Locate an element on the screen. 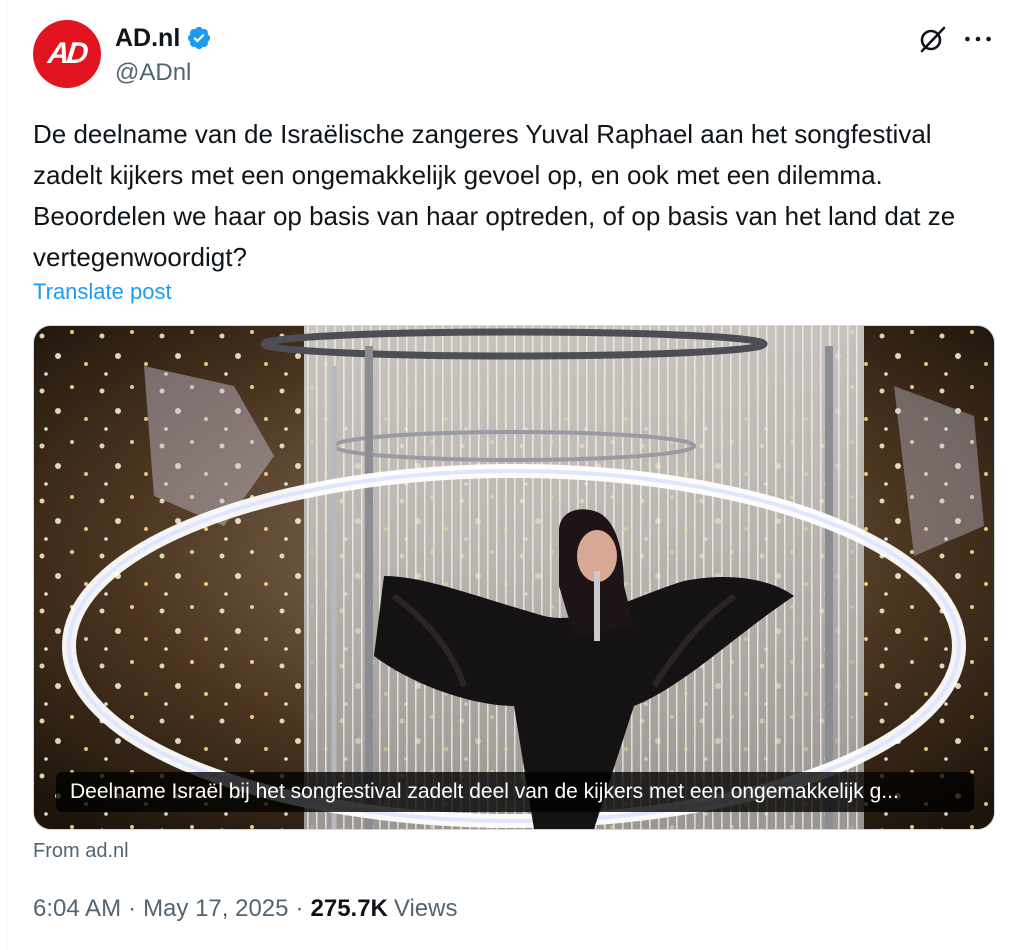 Image resolution: width=1016 pixels, height=950 pixels. post-meta: 6:04 AM · May 17, 2025 · 275.7K Views is located at coordinates (245, 909).